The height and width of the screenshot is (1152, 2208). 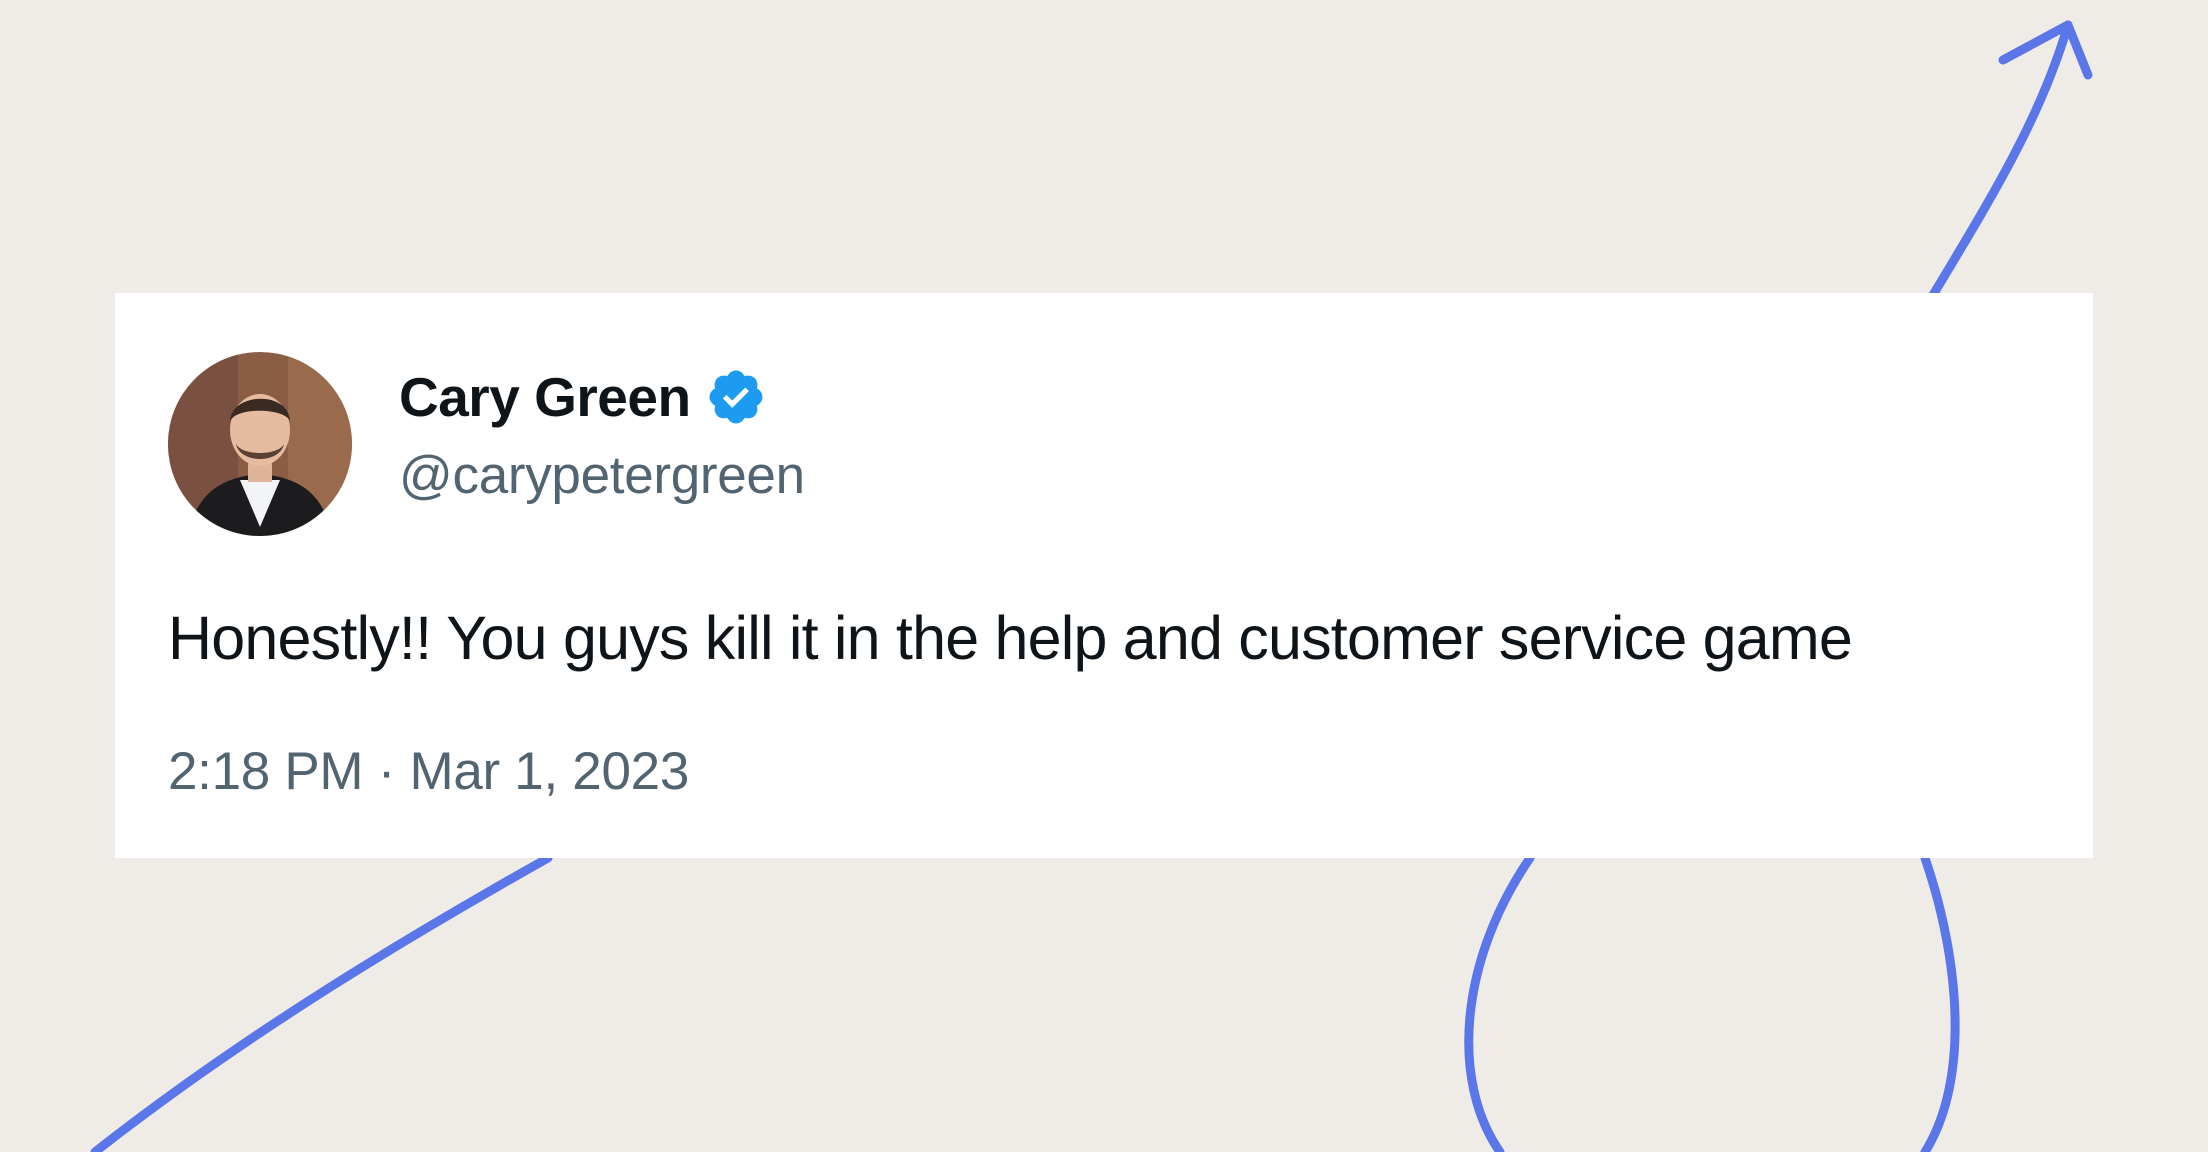 I want to click on tweet-timestamp: 2:18 PM · Mar 1, 2023, so click(x=428, y=771).